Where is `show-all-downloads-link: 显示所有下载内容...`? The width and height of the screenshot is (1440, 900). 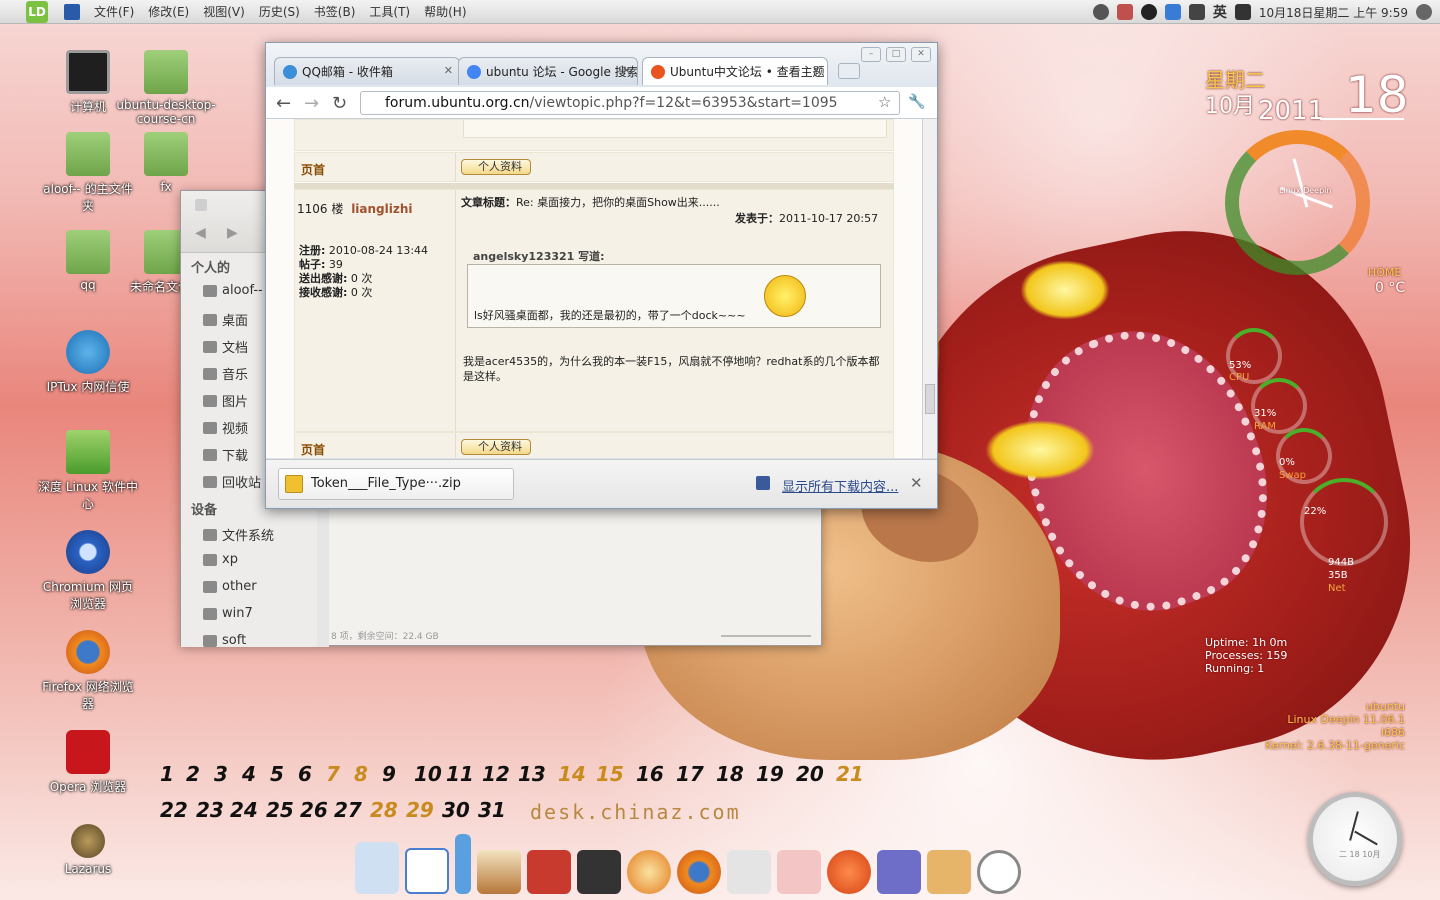
show-all-downloads-link: 显示所有下载内容... is located at coordinates (840, 485).